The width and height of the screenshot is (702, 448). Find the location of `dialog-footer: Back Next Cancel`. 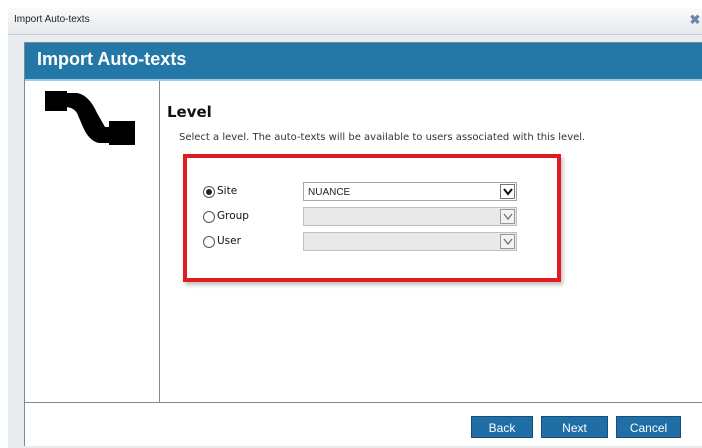

dialog-footer: Back Next Cancel is located at coordinates (363, 424).